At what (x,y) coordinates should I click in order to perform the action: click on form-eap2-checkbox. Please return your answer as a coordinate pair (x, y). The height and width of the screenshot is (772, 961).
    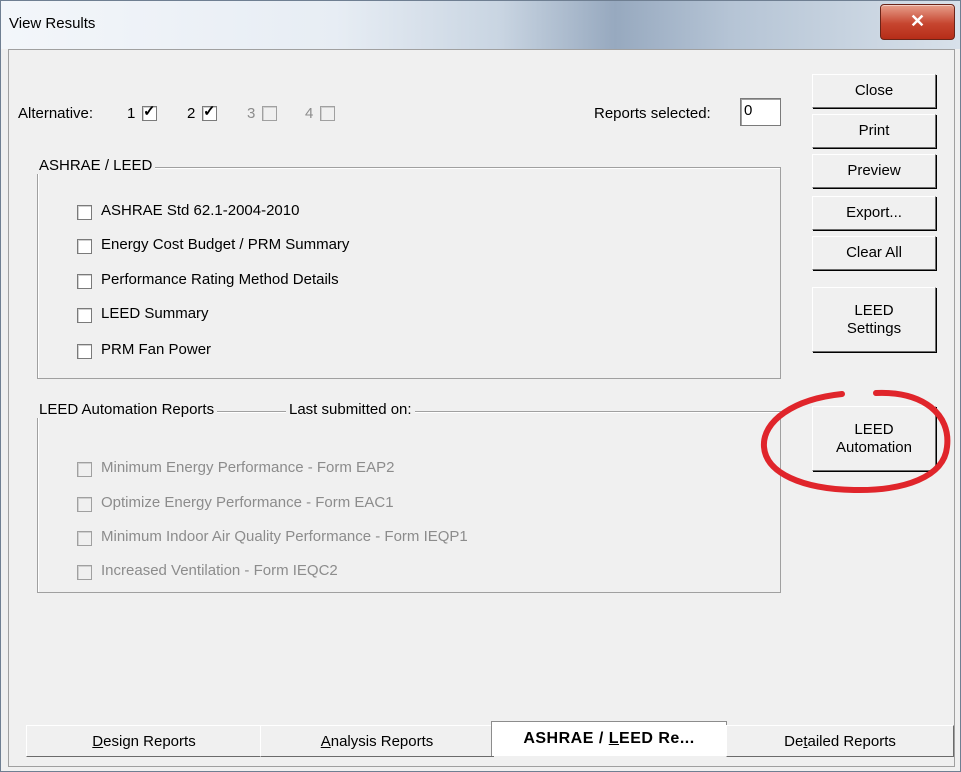
    Looking at the image, I should click on (84, 469).